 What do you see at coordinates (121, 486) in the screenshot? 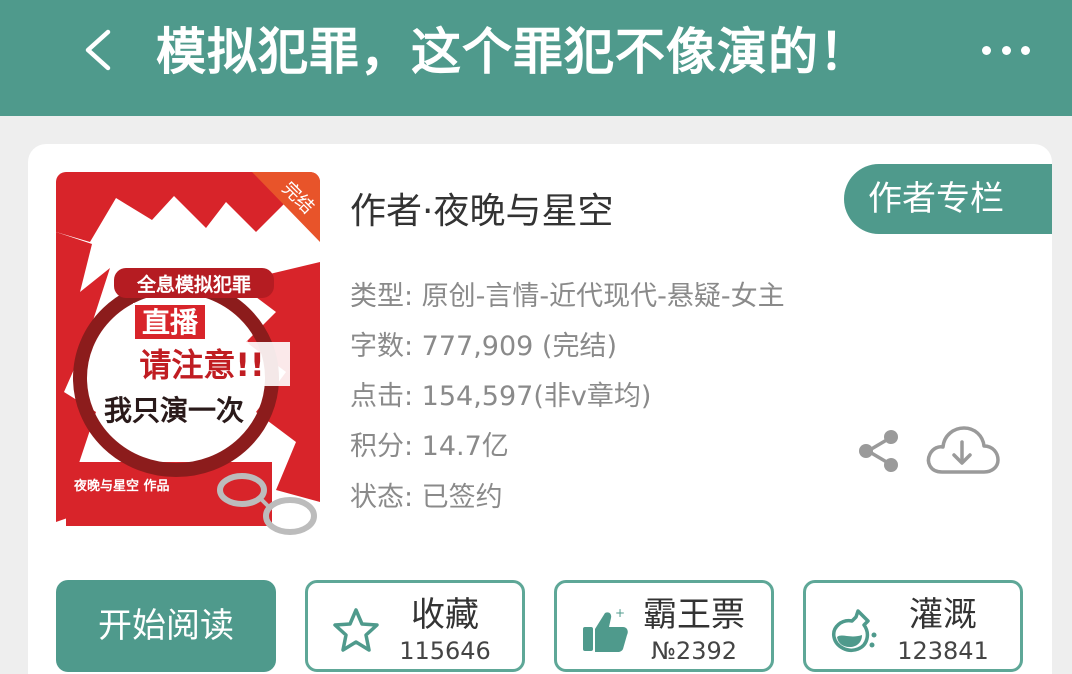
I see `cover-signature: 夜晚与星空 作品` at bounding box center [121, 486].